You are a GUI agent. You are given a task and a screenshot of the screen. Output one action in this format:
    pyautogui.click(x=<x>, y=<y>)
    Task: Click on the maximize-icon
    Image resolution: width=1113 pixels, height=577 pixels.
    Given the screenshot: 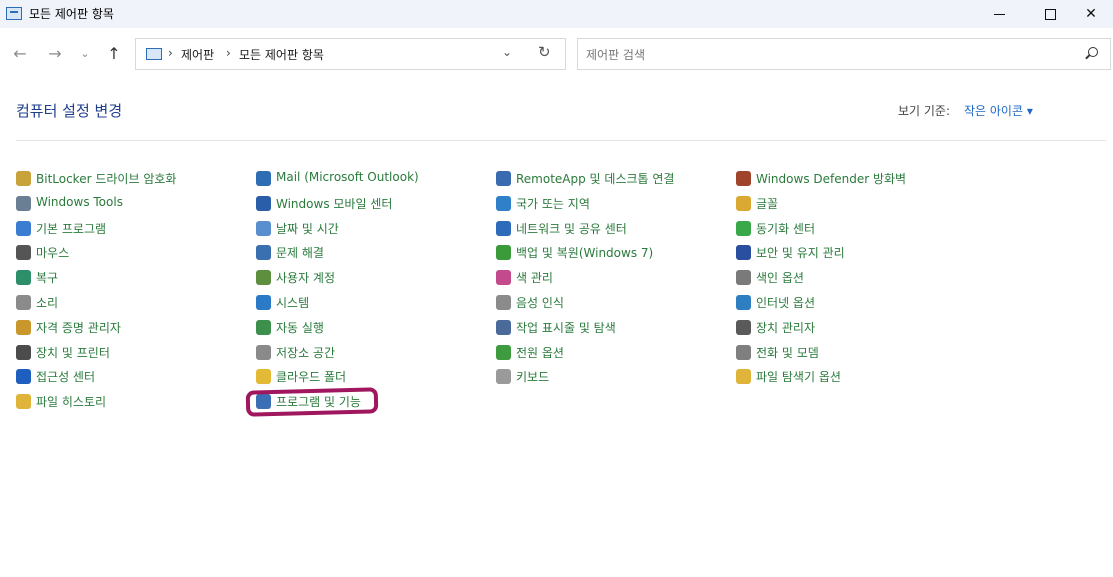 What is the action you would take?
    pyautogui.click(x=1050, y=14)
    